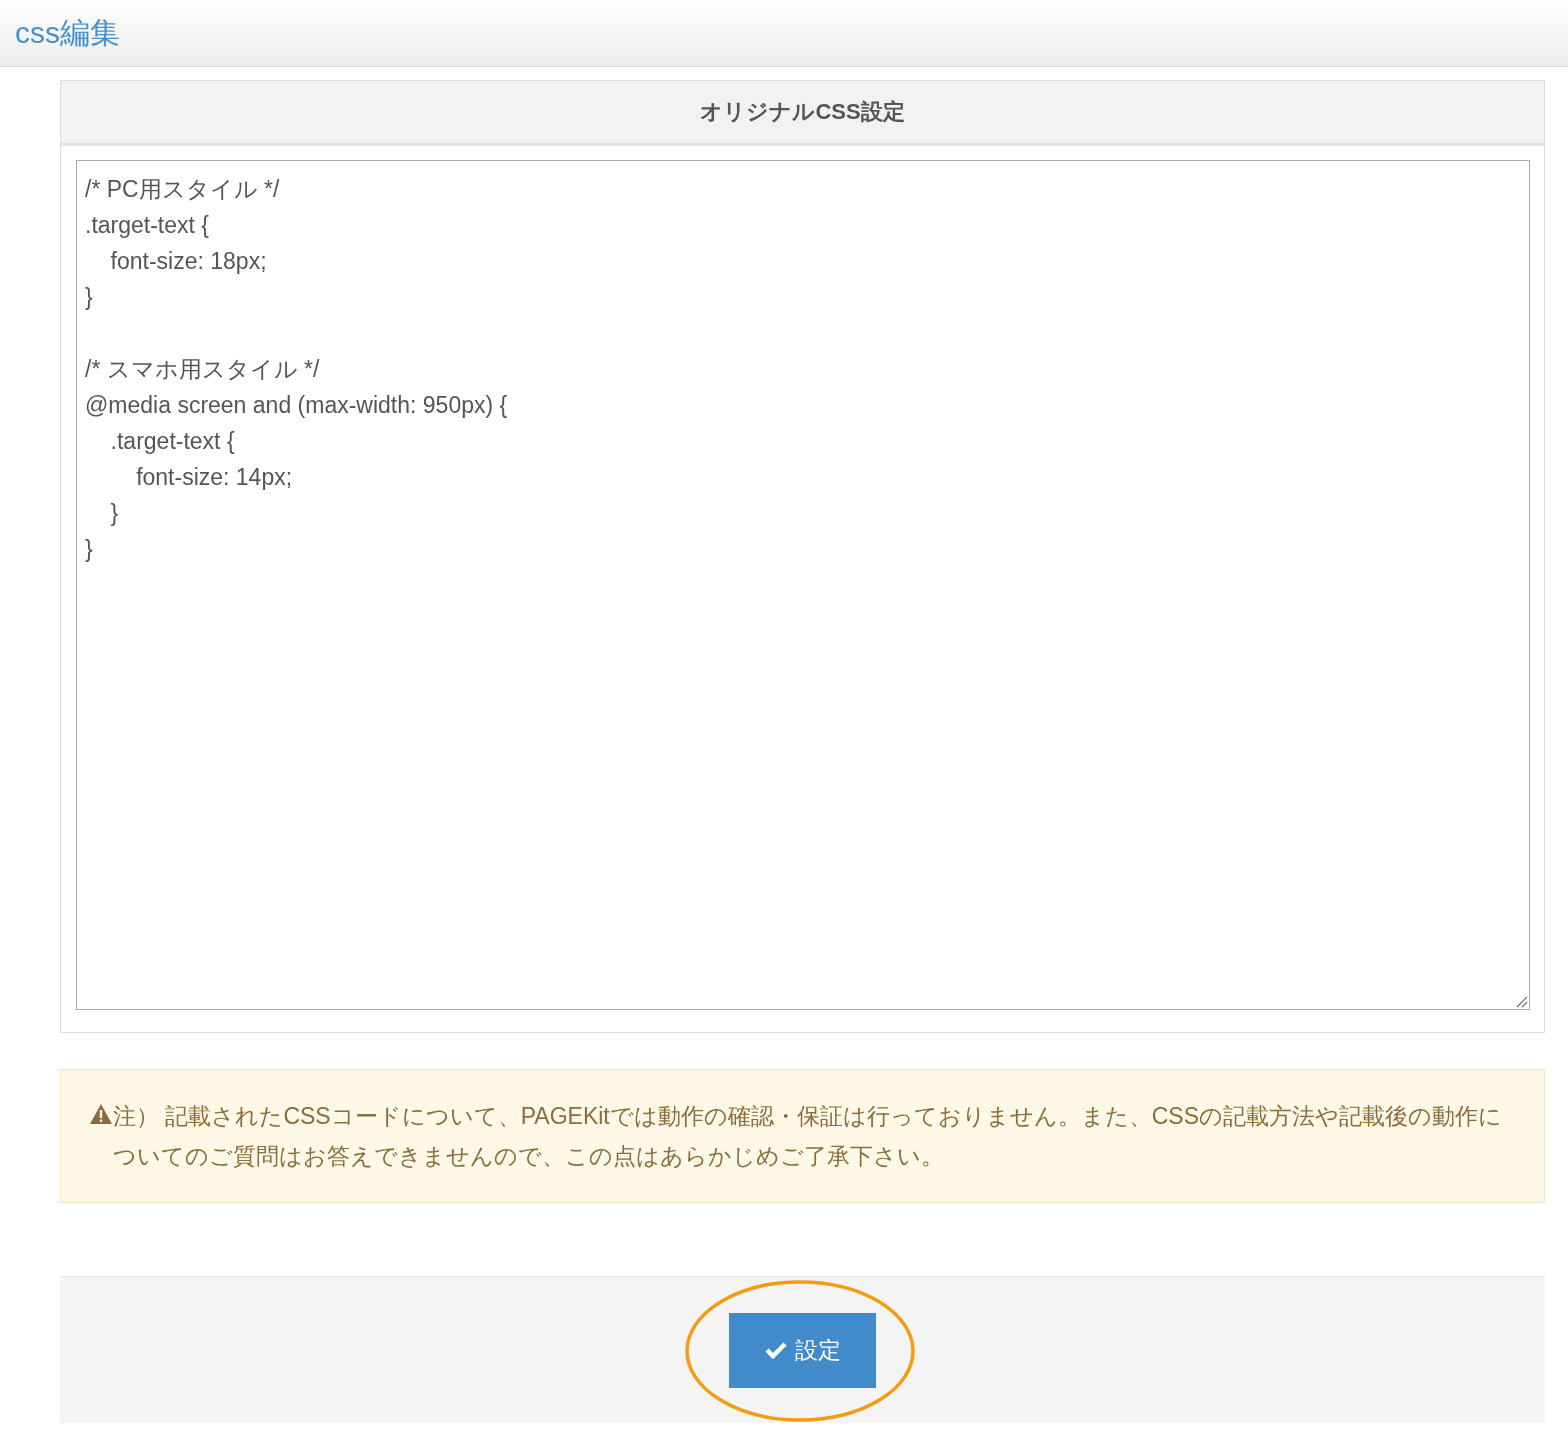 Image resolution: width=1568 pixels, height=1438 pixels. Describe the element at coordinates (808, 1136) in the screenshot. I see `notice-text: 注） 記載されたCSSコードについて、PAGEKitでは動作の確認・保証は行っておりません。また、CSSの記載方法や記載後の動作についてのご質問はお答えできませんので、この点はあらかじめご了承下さい。` at that location.